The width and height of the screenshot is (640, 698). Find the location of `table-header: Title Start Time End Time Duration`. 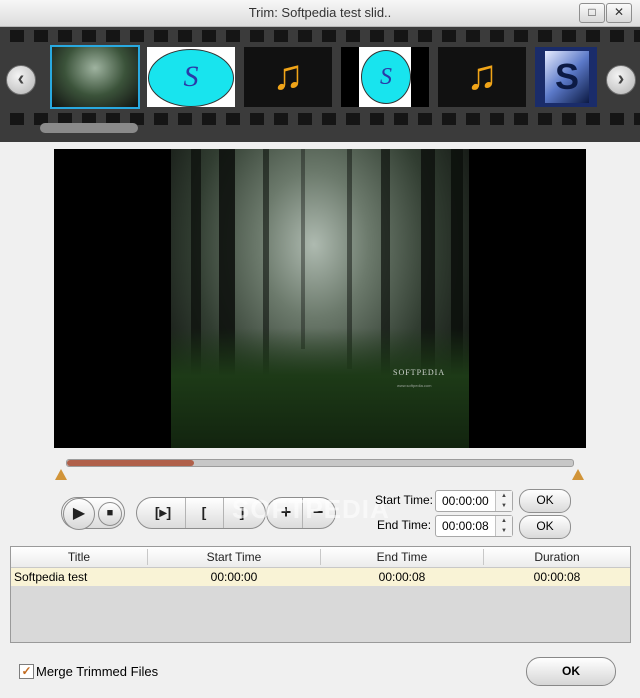

table-header: Title Start Time End Time Duration is located at coordinates (320, 557).